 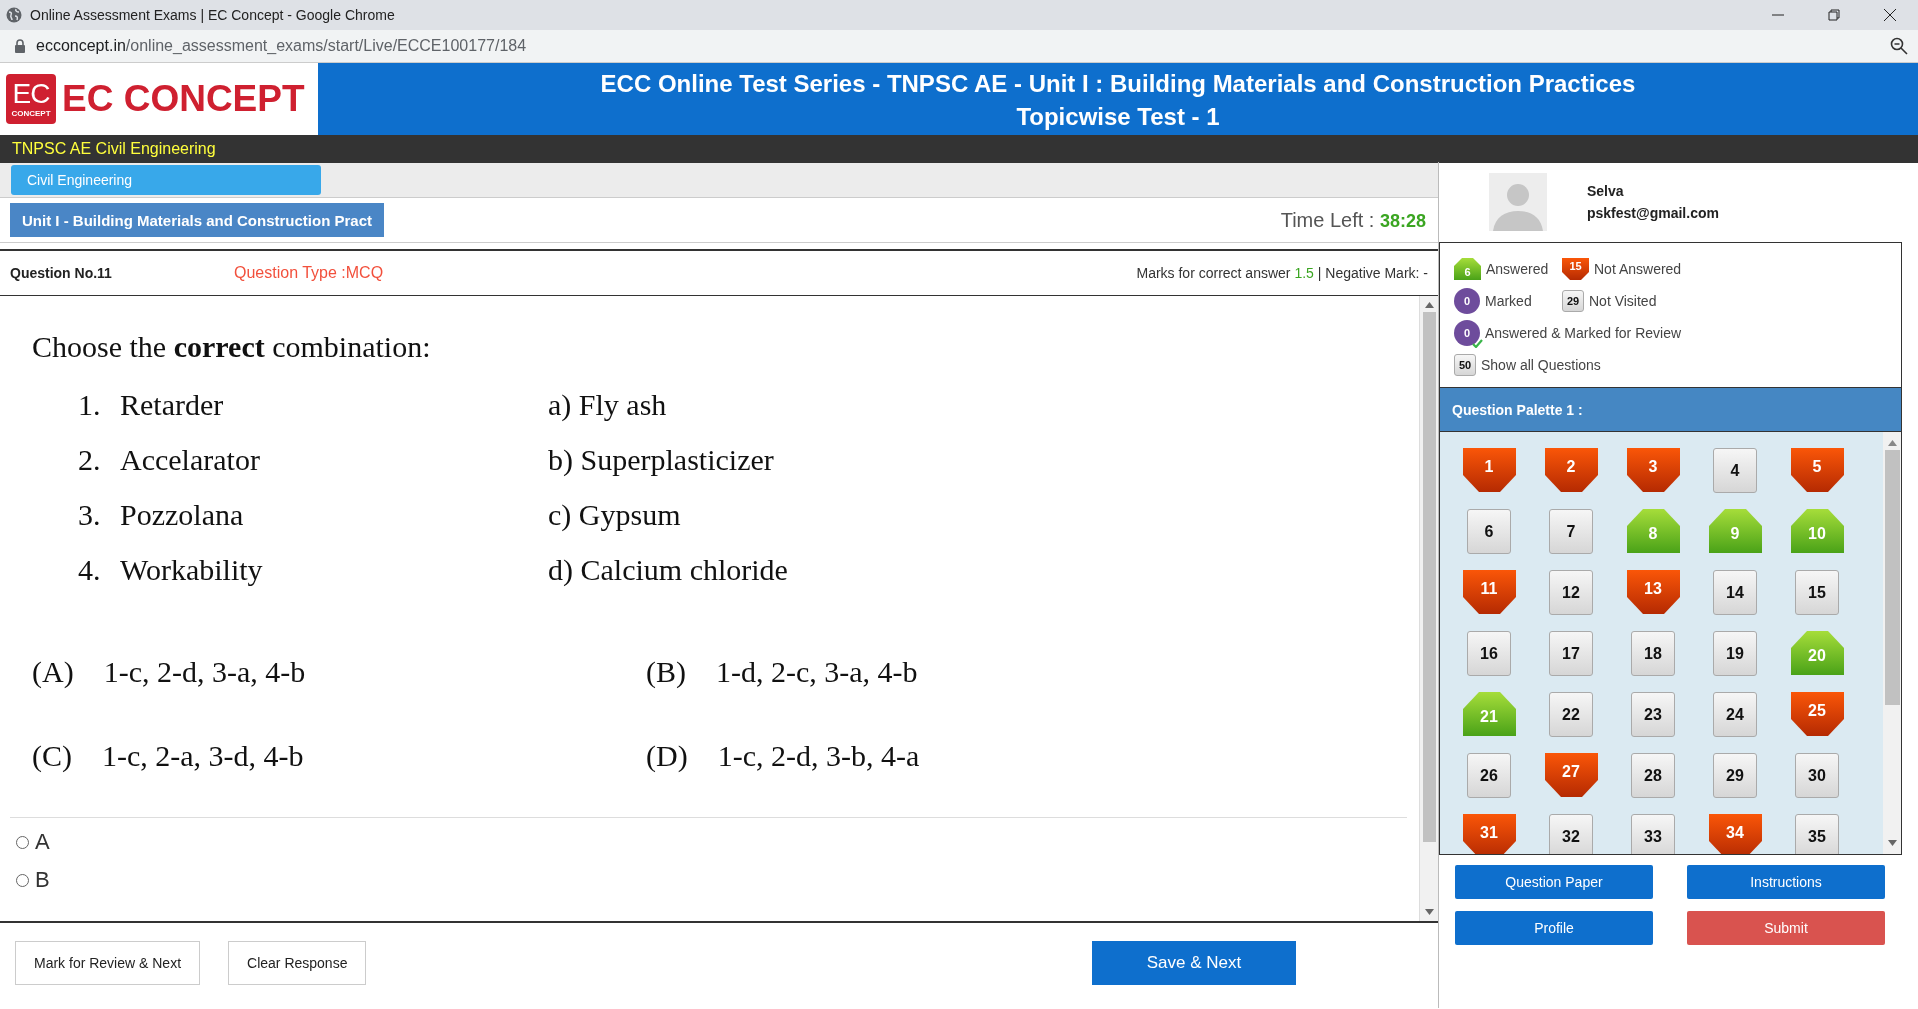 I want to click on legend-label: Answered & Marked for Review, so click(x=1583, y=333).